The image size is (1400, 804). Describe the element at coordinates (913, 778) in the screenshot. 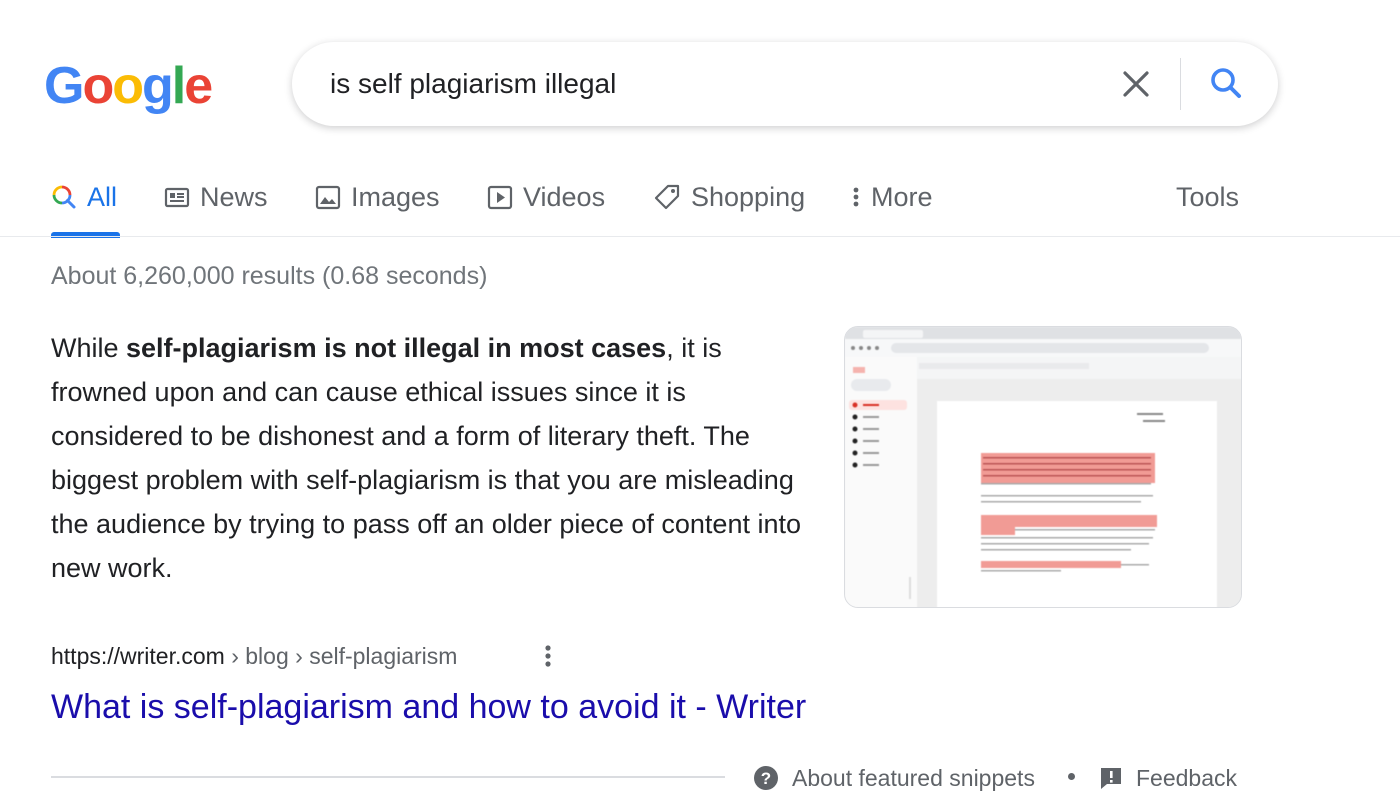

I see `about-label: About featured snippets` at that location.